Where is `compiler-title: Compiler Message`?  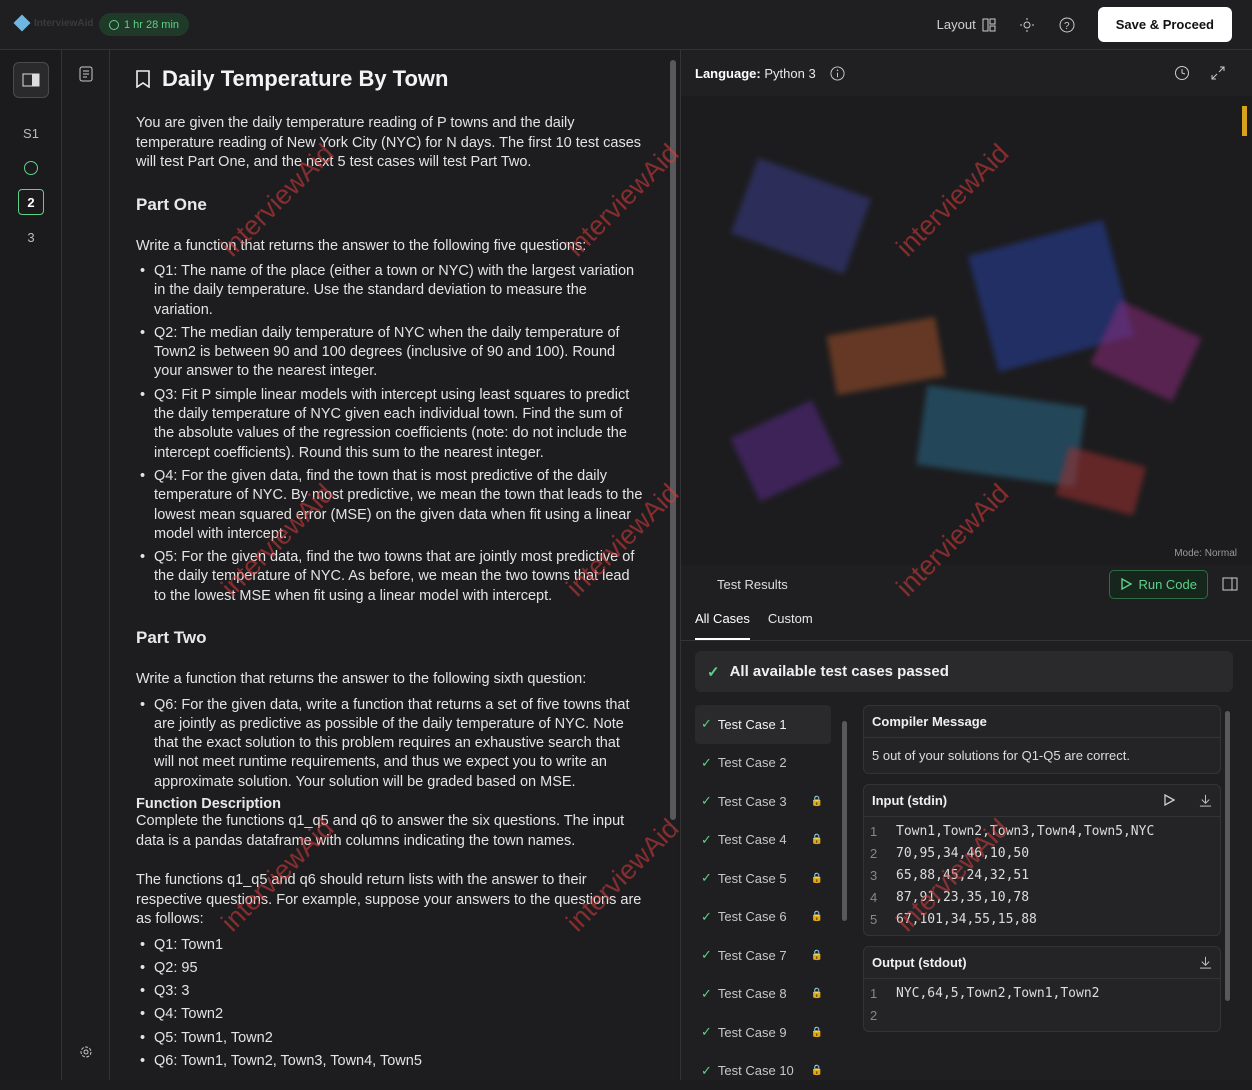
compiler-title: Compiler Message is located at coordinates (929, 721).